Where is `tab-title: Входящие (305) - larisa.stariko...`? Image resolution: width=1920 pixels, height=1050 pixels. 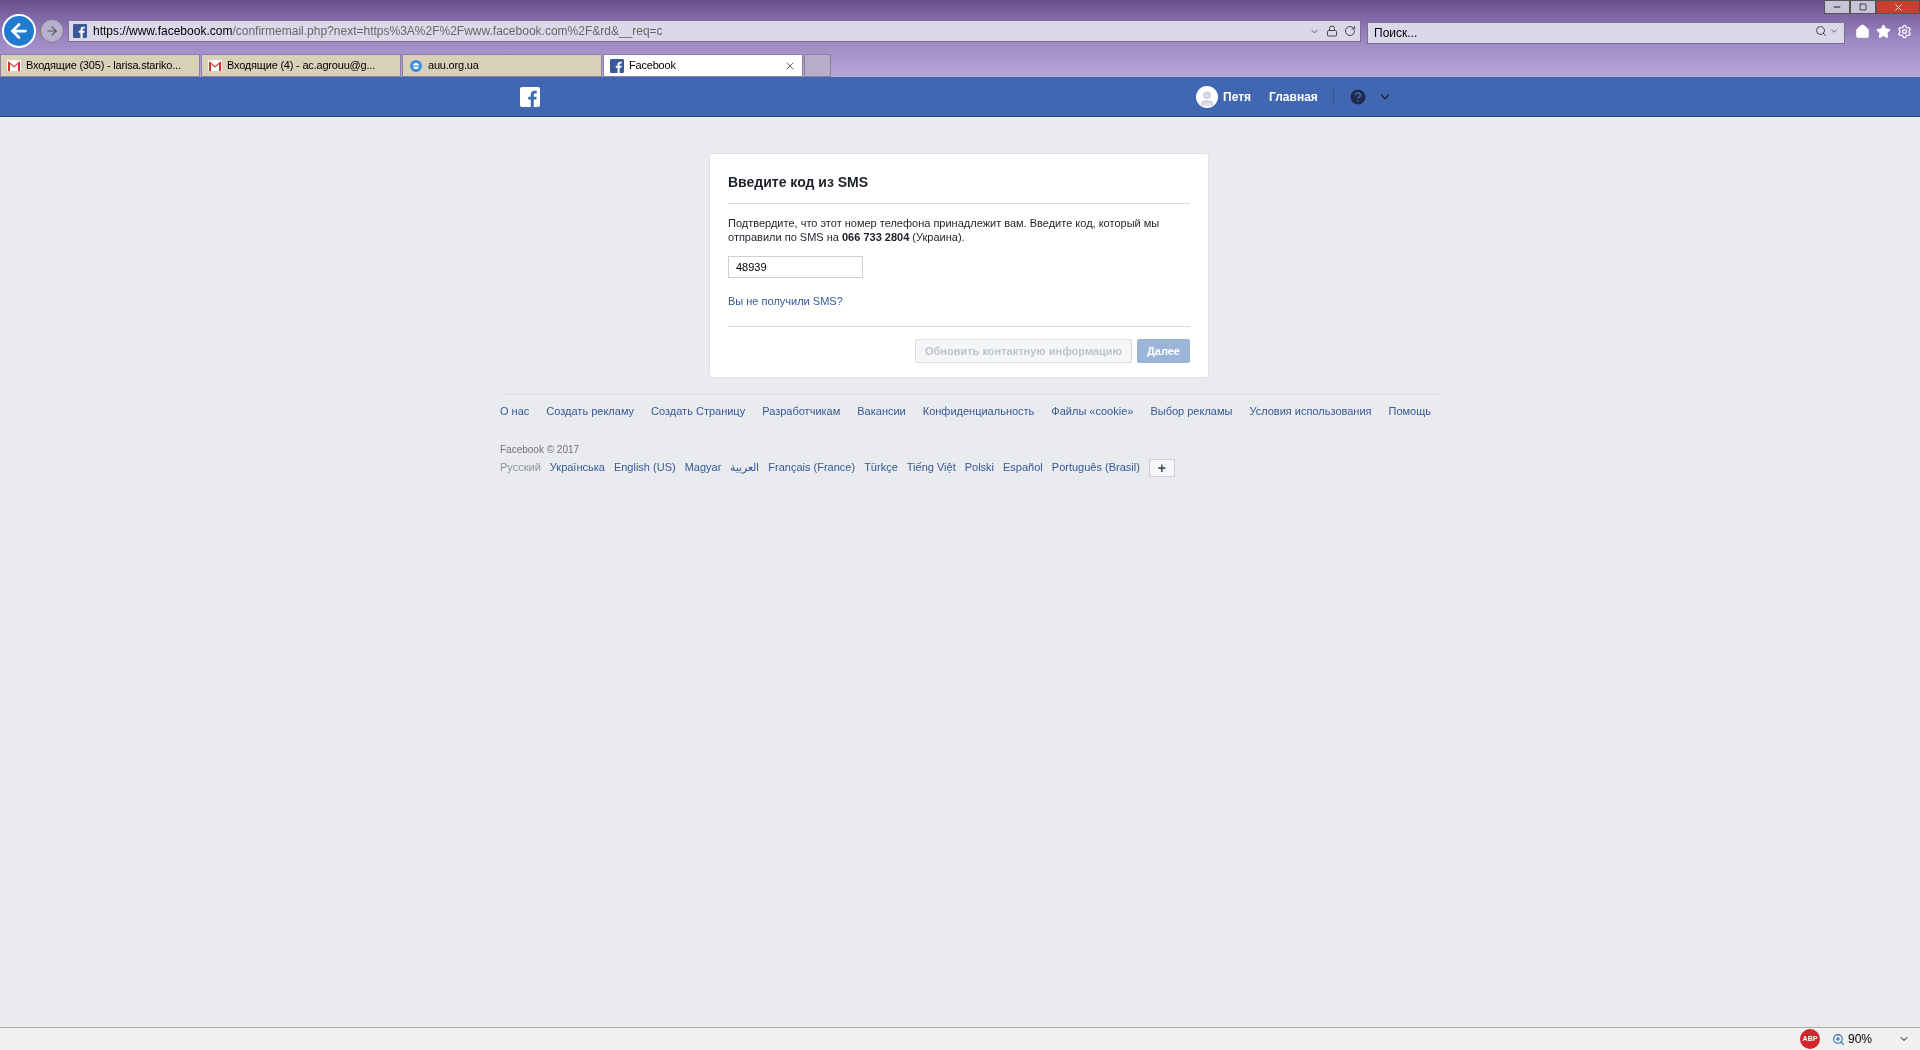 tab-title: Входящие (305) - larisa.stariko... is located at coordinates (104, 66).